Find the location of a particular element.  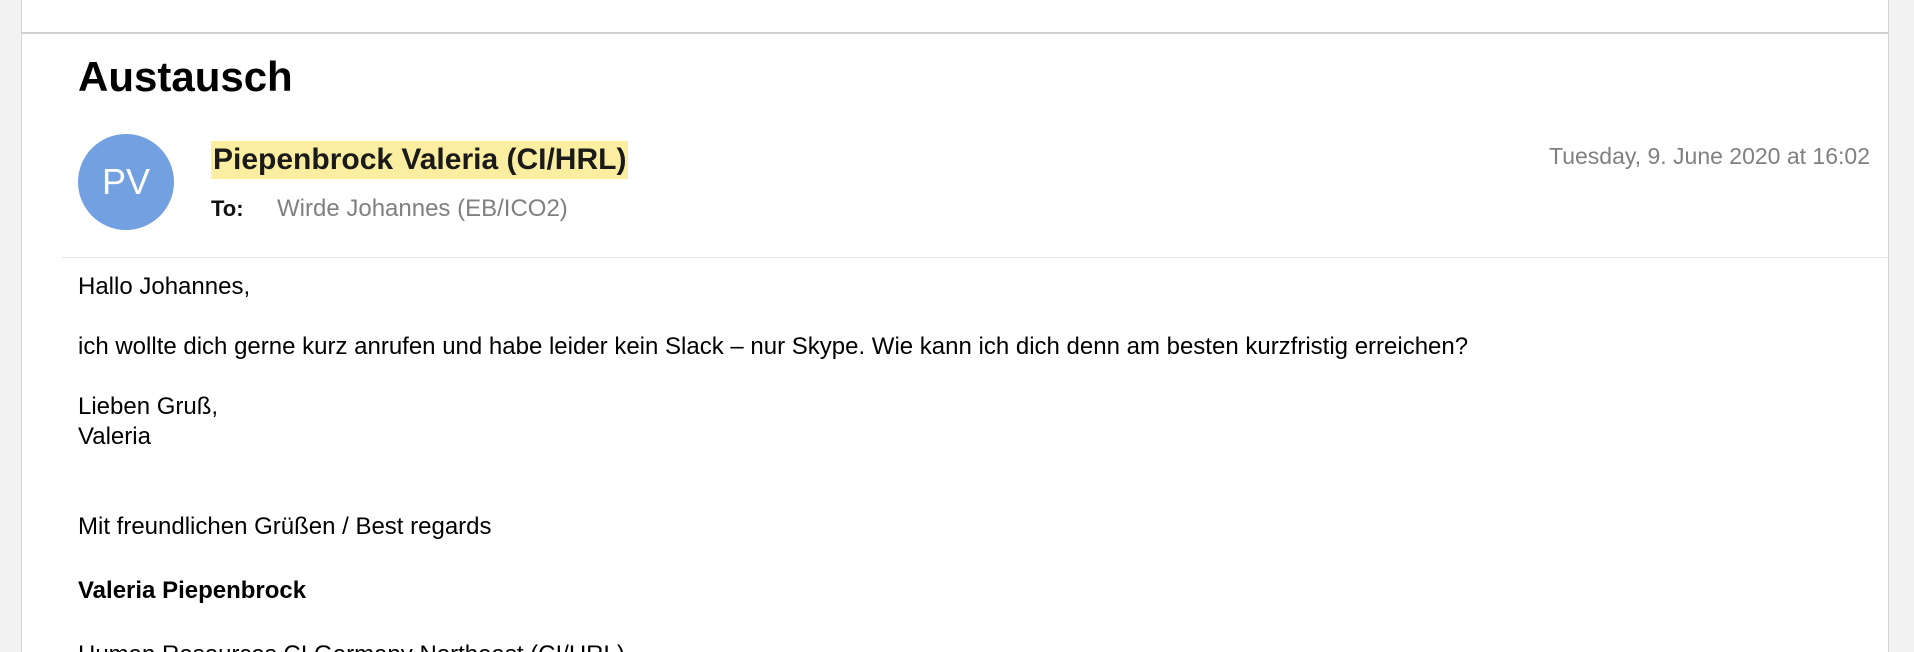

avatar-initials: PV is located at coordinates (126, 181).